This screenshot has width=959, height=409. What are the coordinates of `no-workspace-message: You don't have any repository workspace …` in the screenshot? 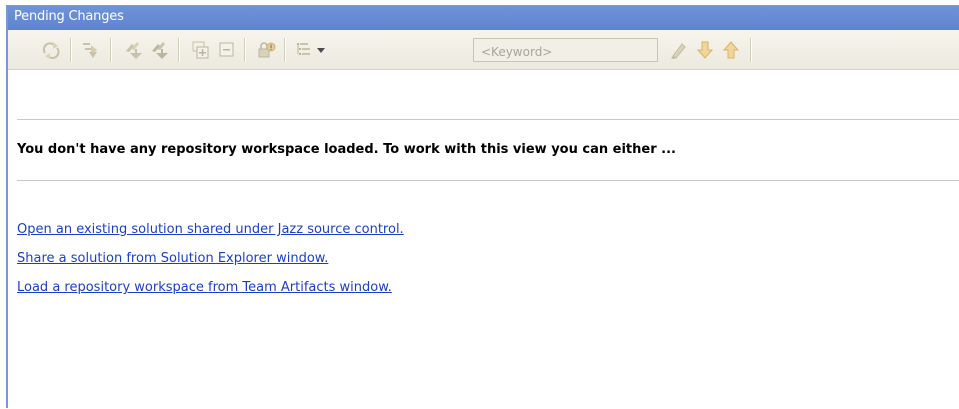 It's located at (346, 149).